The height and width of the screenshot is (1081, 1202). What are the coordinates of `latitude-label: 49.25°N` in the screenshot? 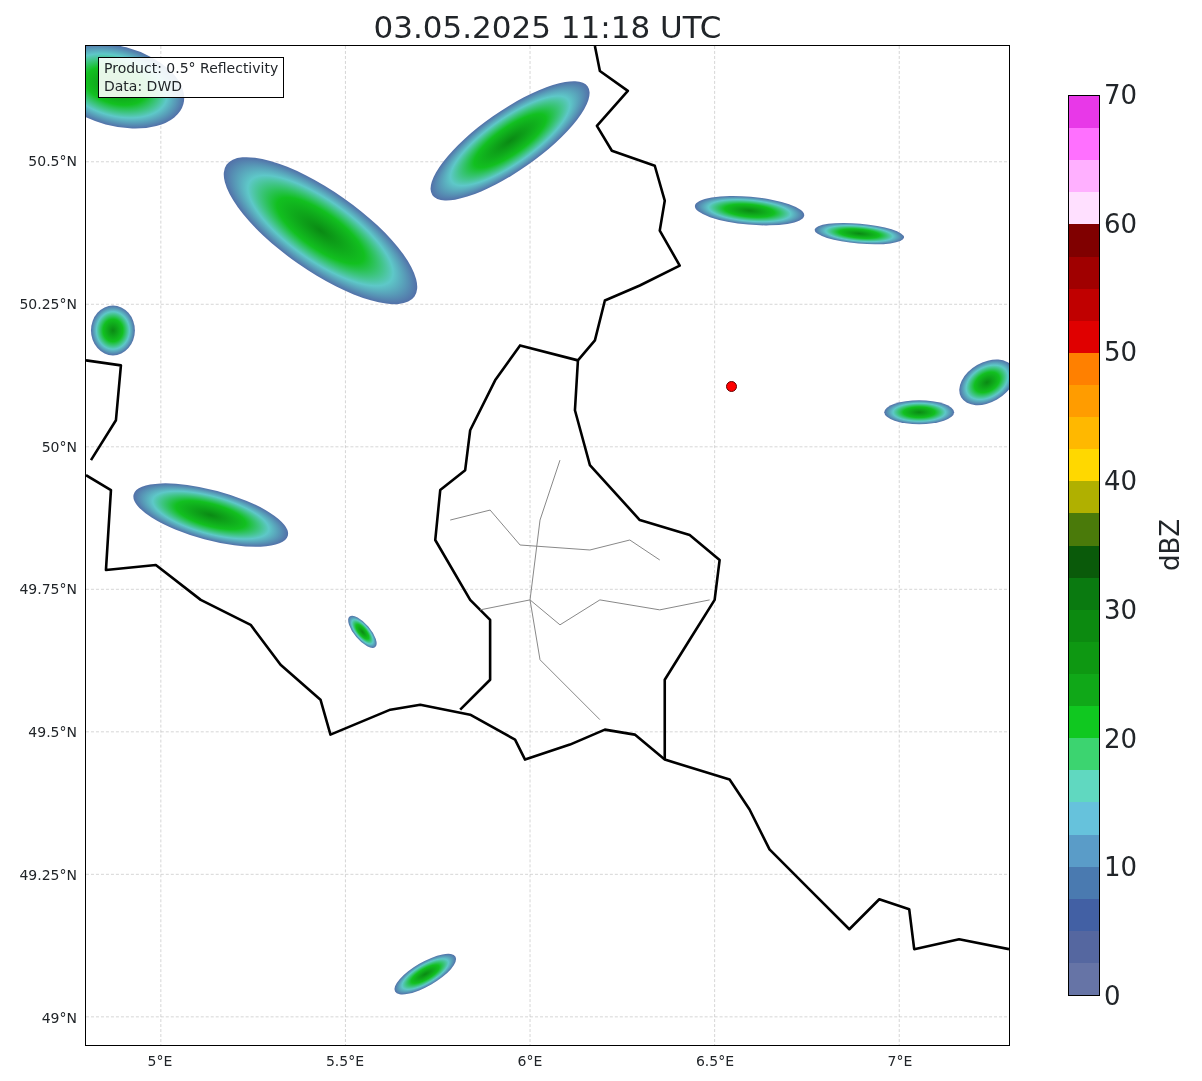 It's located at (48, 875).